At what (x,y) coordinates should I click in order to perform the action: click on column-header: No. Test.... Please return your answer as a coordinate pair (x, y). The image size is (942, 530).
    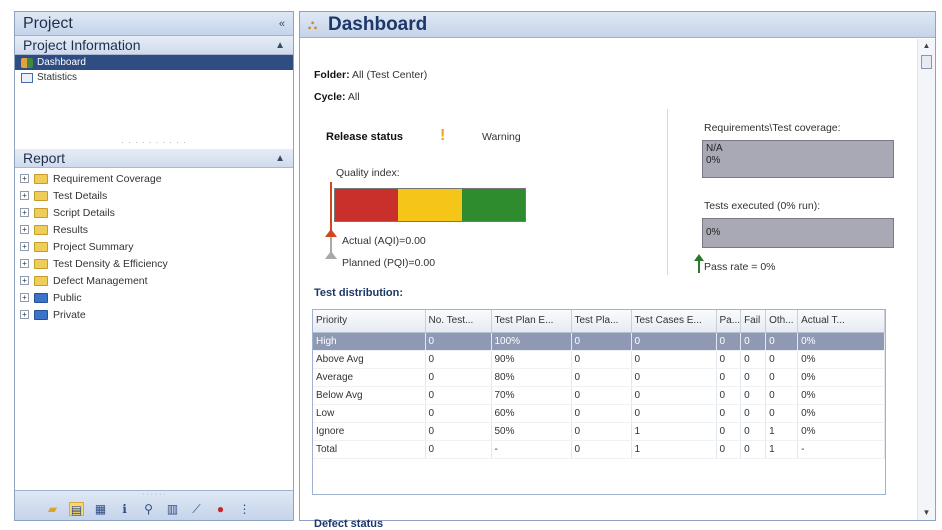
    Looking at the image, I should click on (458, 321).